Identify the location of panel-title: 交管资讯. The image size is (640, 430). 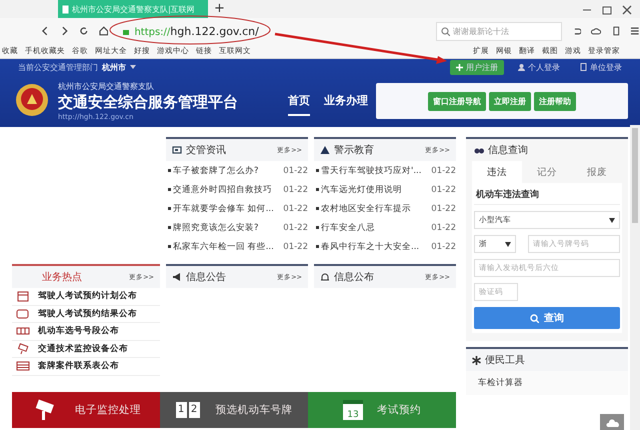
(206, 150).